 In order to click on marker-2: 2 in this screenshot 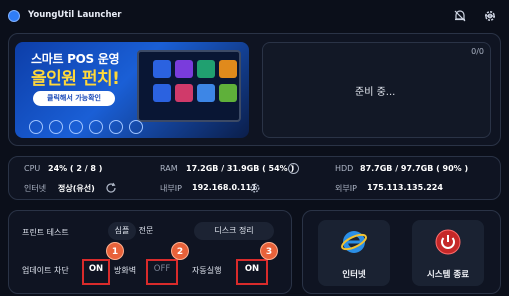, I will do `click(180, 251)`.